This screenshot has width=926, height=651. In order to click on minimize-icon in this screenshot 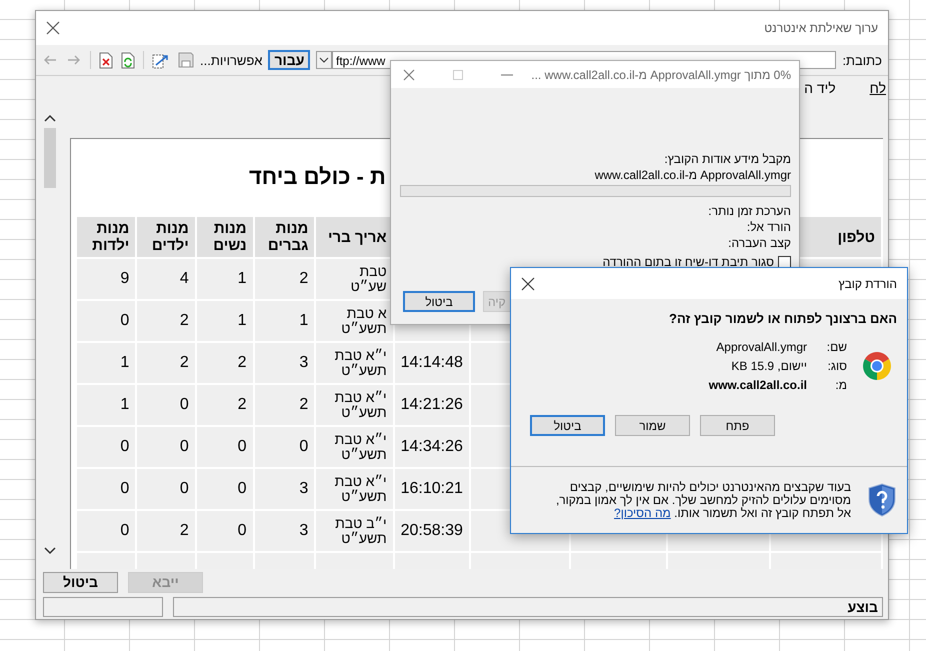, I will do `click(507, 75)`.